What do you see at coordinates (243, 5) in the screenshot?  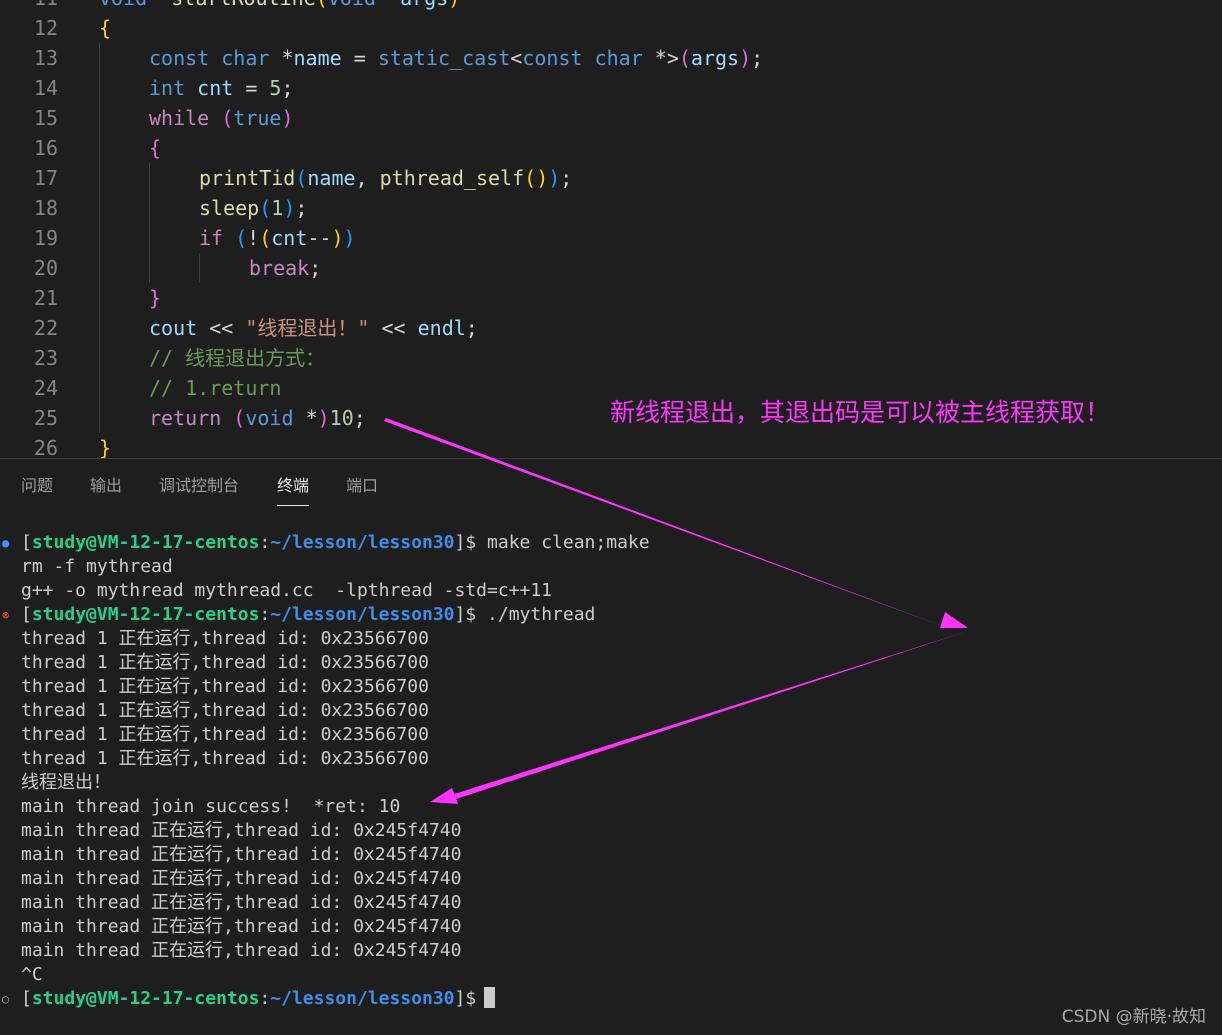 I see `code-token: startRoutine` at bounding box center [243, 5].